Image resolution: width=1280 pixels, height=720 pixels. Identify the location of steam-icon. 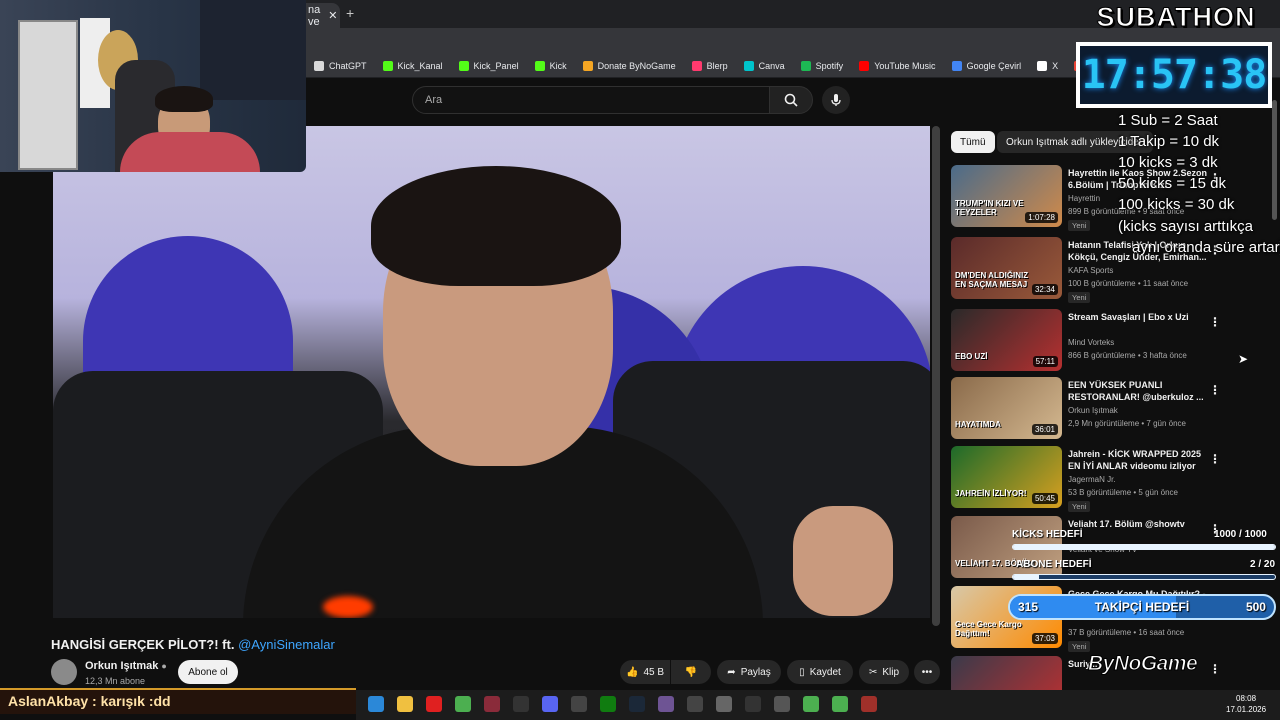
(637, 704).